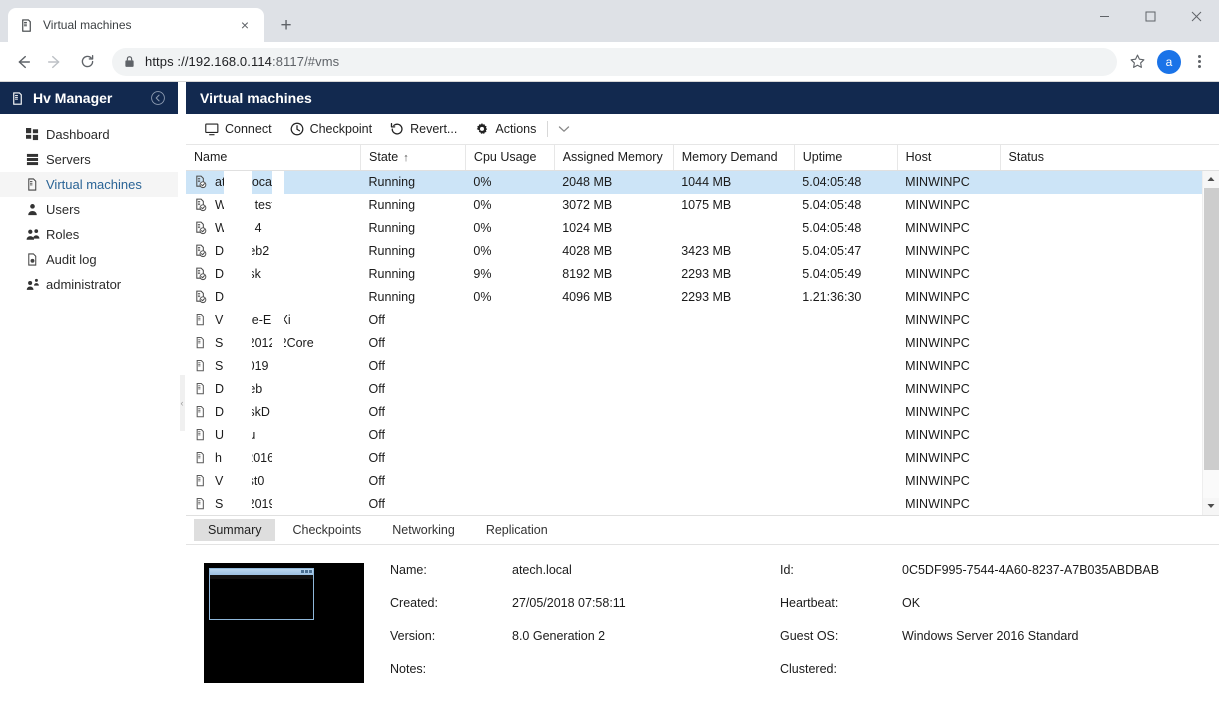 Image resolution: width=1219 pixels, height=724 pixels. What do you see at coordinates (273, 182) in the screenshot?
I see `cell-name: atech.local` at bounding box center [273, 182].